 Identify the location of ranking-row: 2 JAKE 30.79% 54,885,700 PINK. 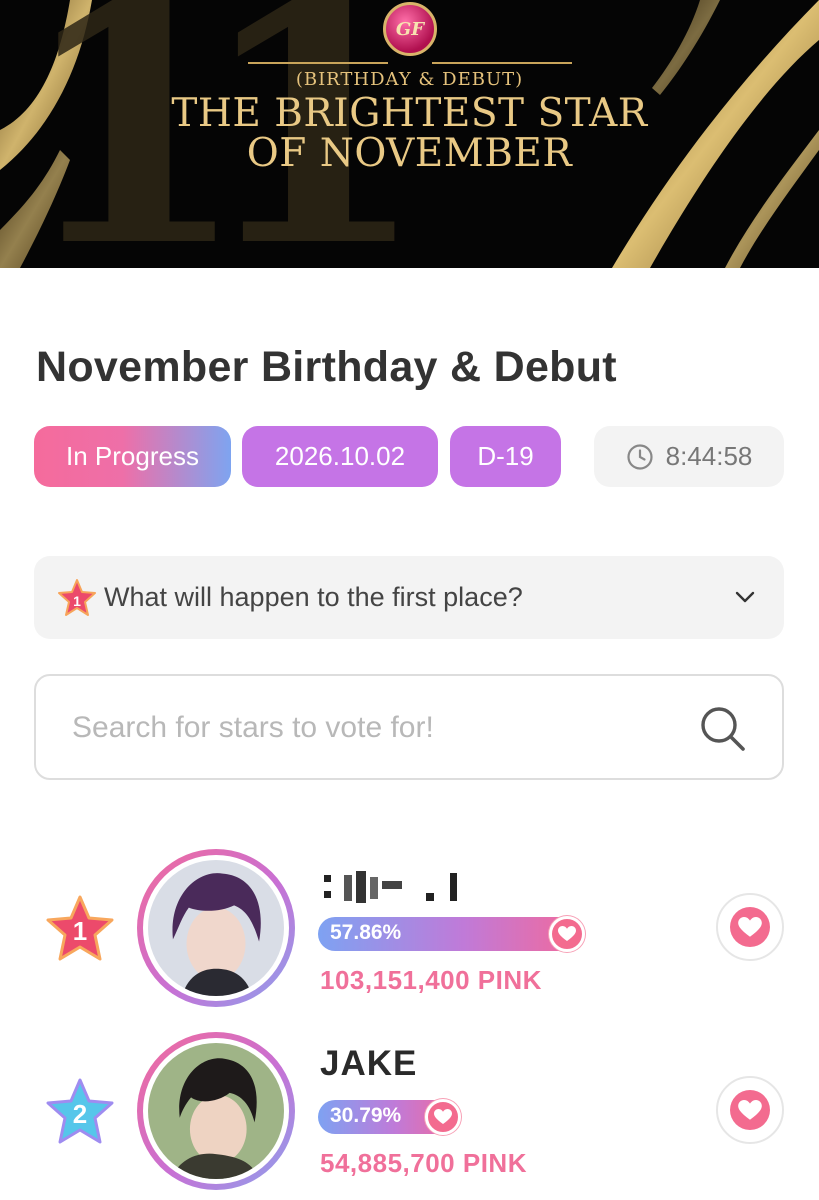
(409, 1113).